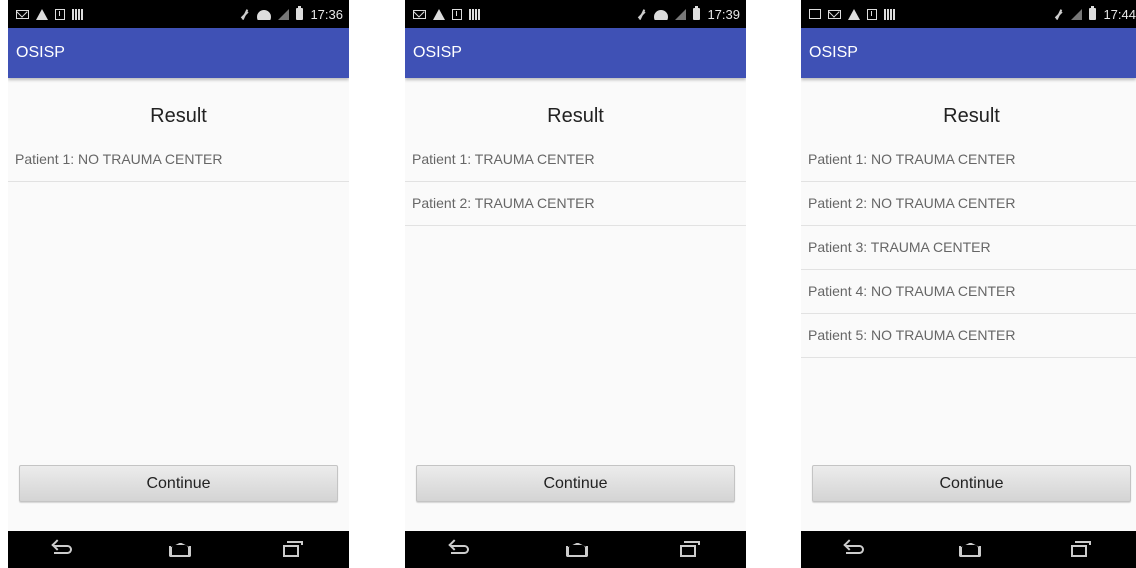 This screenshot has width=1136, height=568. What do you see at coordinates (178, 14) in the screenshot?
I see `status-bar: 17:36` at bounding box center [178, 14].